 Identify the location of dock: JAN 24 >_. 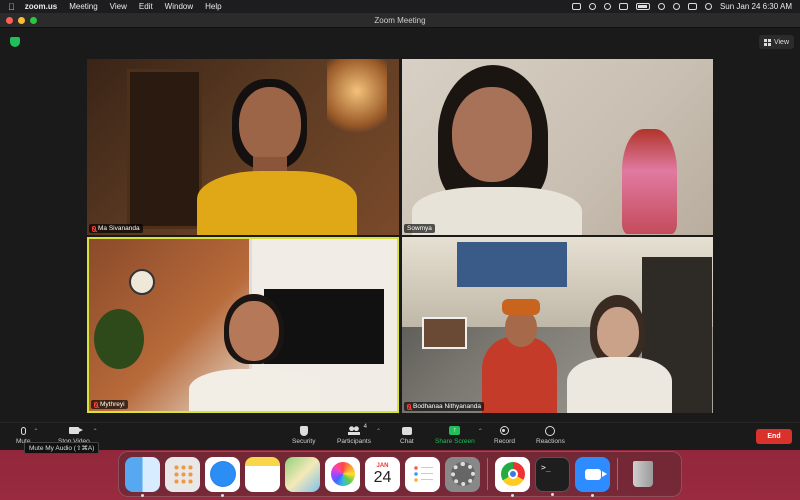
(400, 474).